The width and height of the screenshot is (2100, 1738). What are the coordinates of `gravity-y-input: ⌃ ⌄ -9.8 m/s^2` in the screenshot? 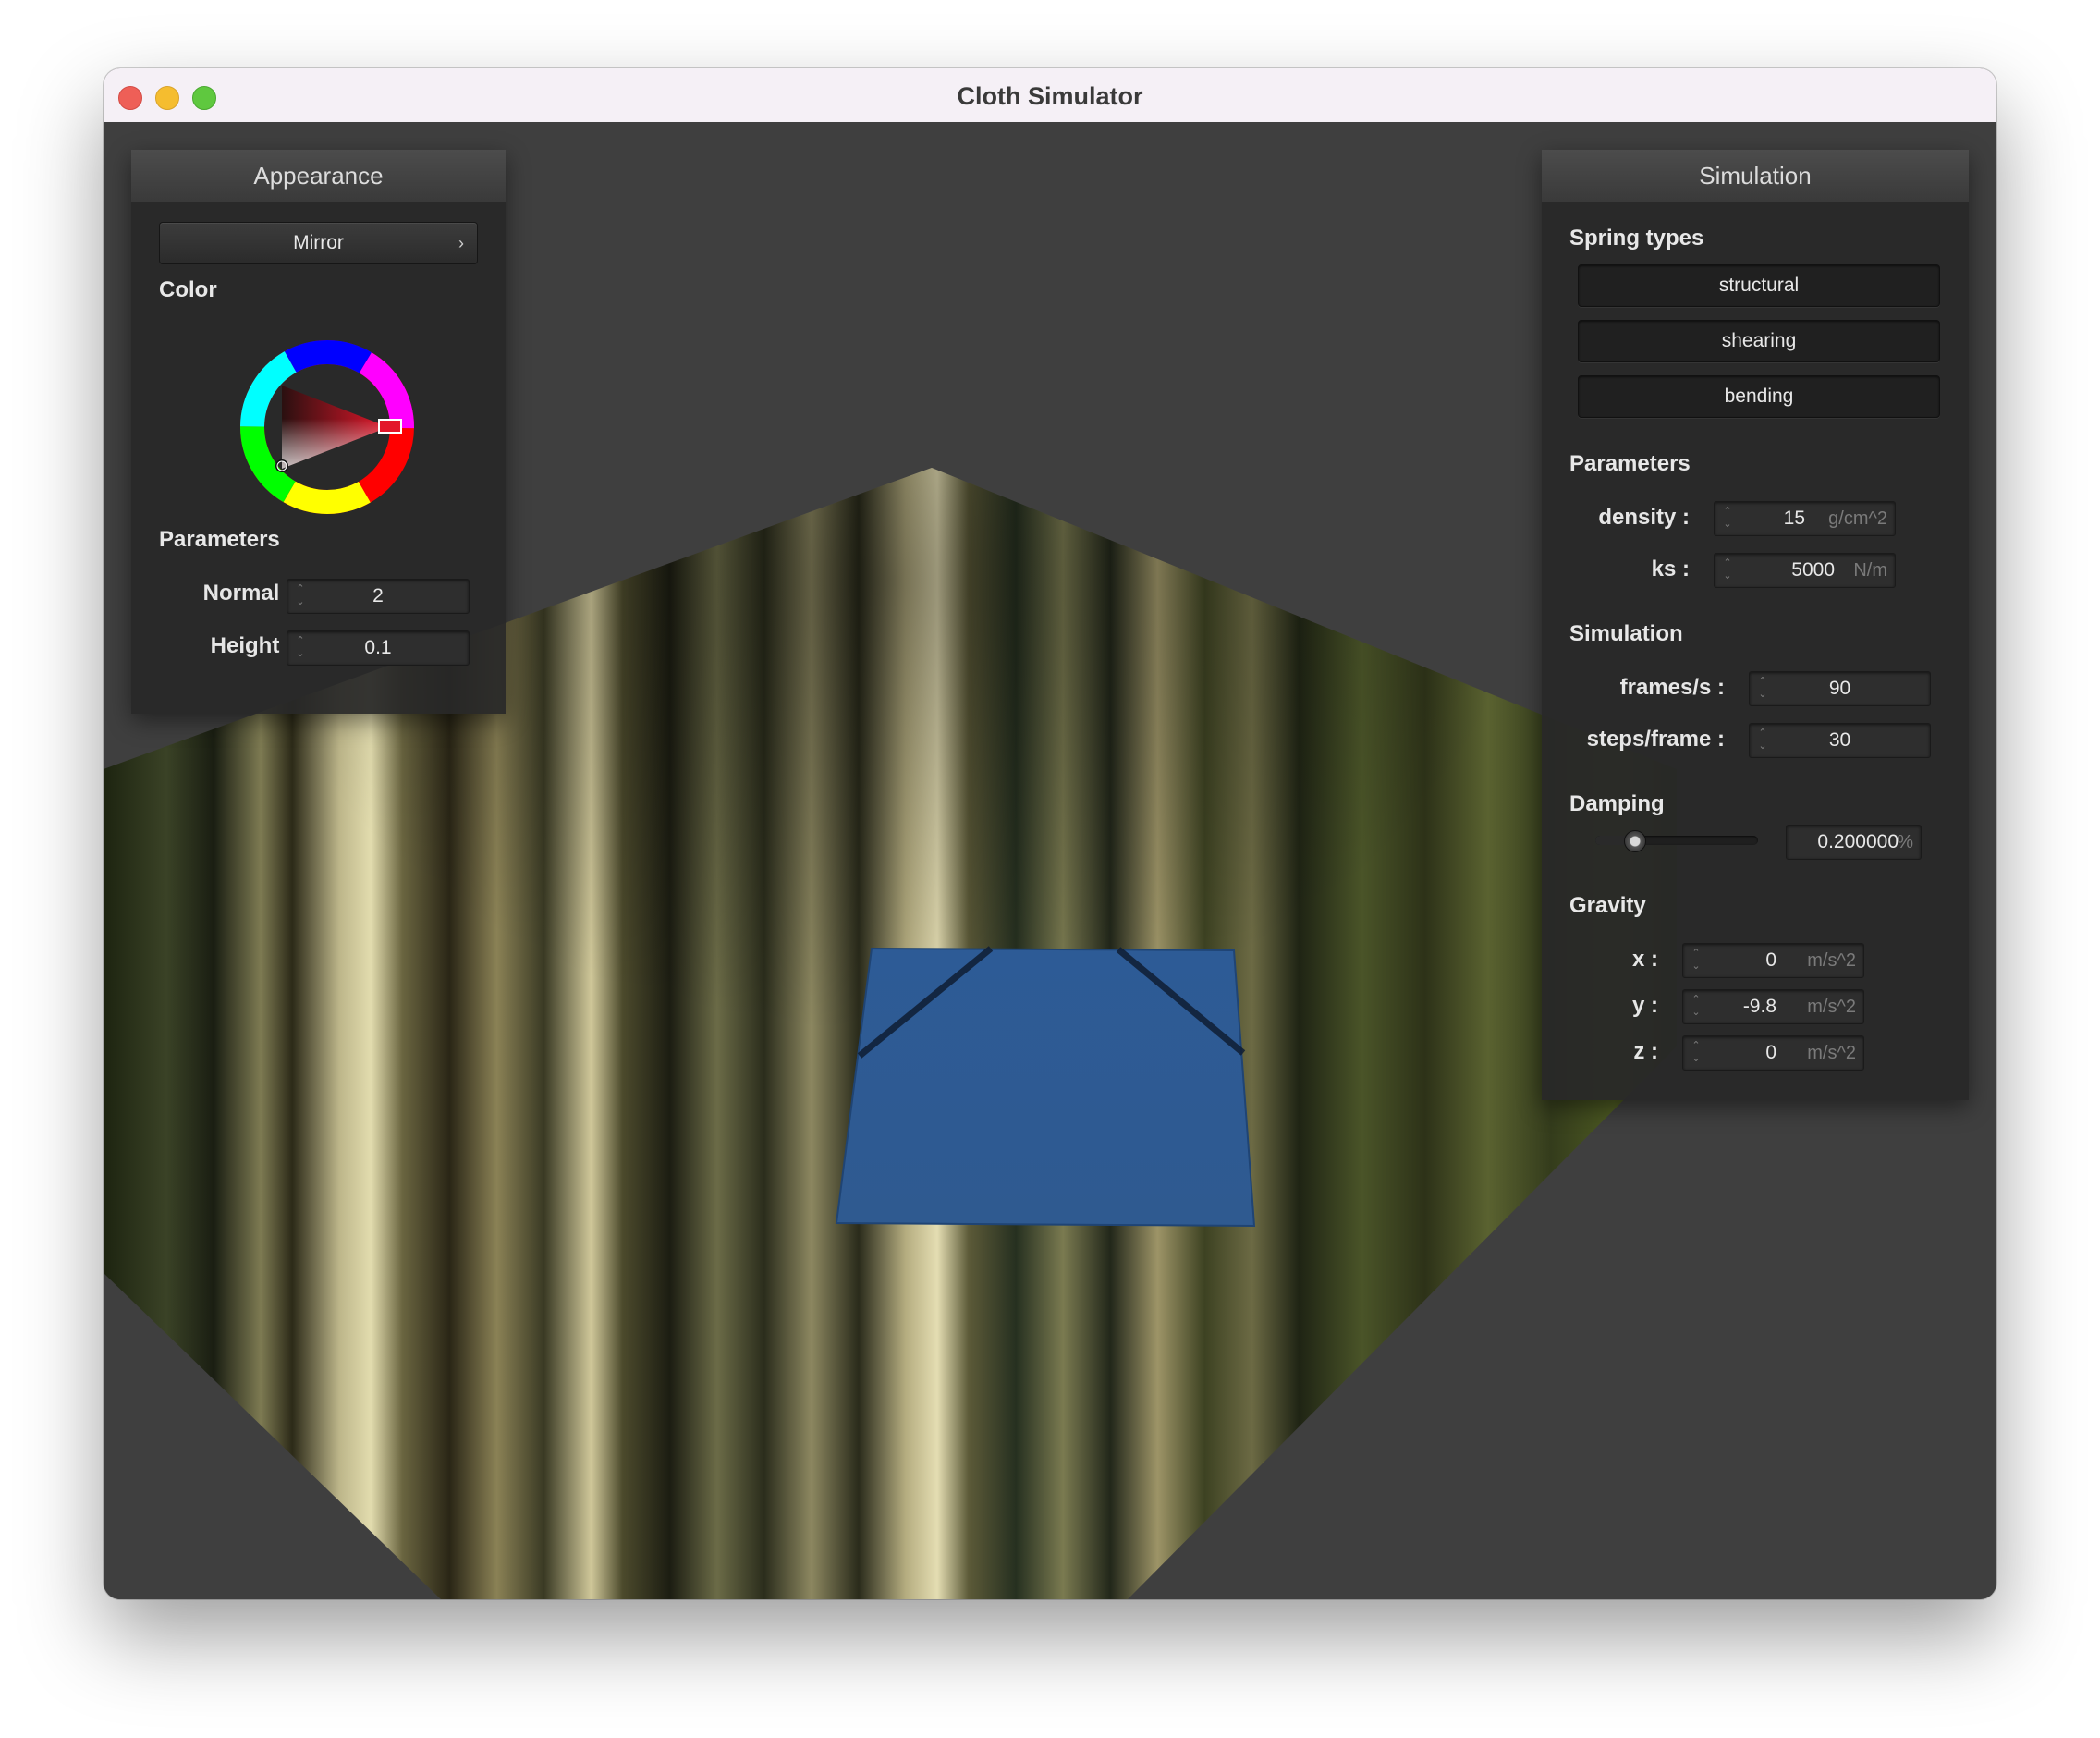 It's located at (1773, 1006).